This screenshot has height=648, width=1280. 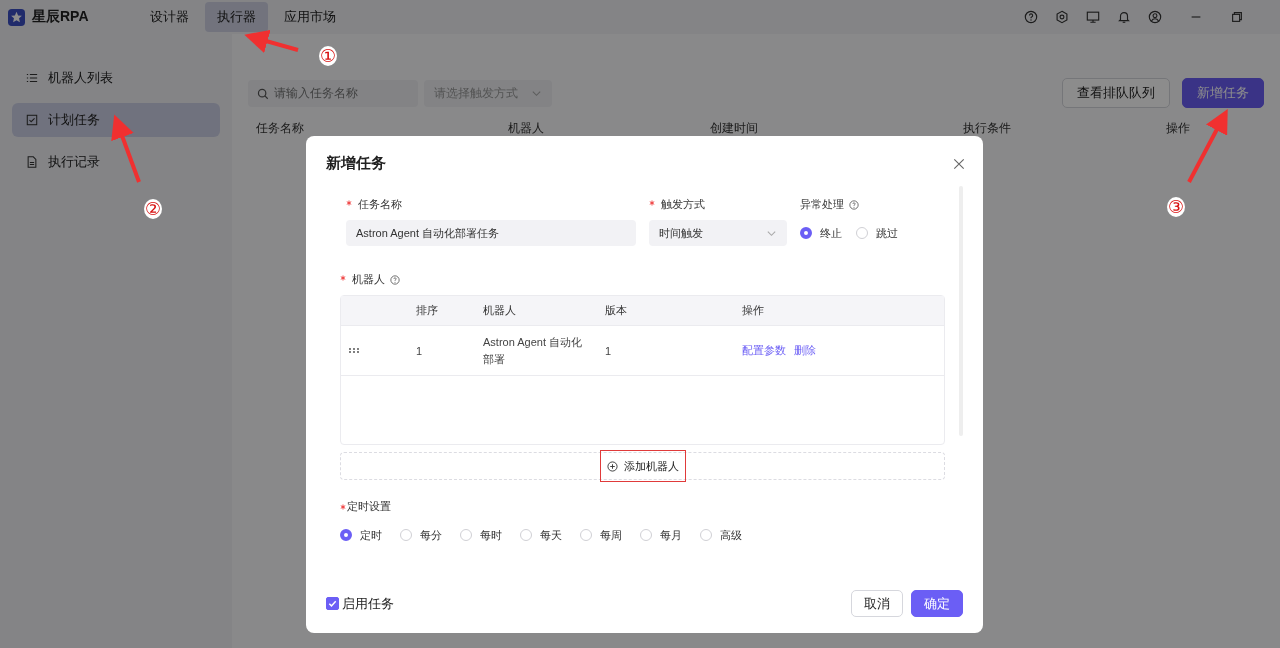 I want to click on close-icon, so click(x=959, y=163).